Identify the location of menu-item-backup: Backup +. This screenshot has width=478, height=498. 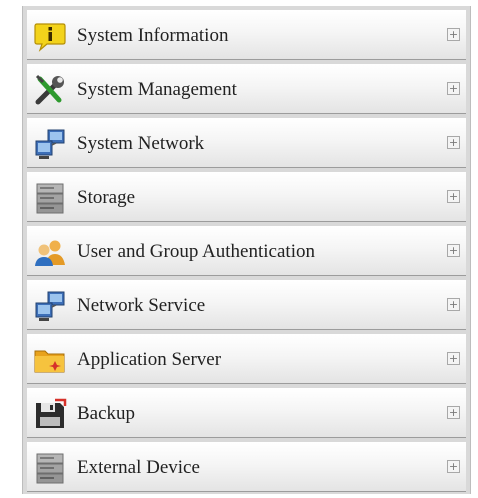
(246, 413).